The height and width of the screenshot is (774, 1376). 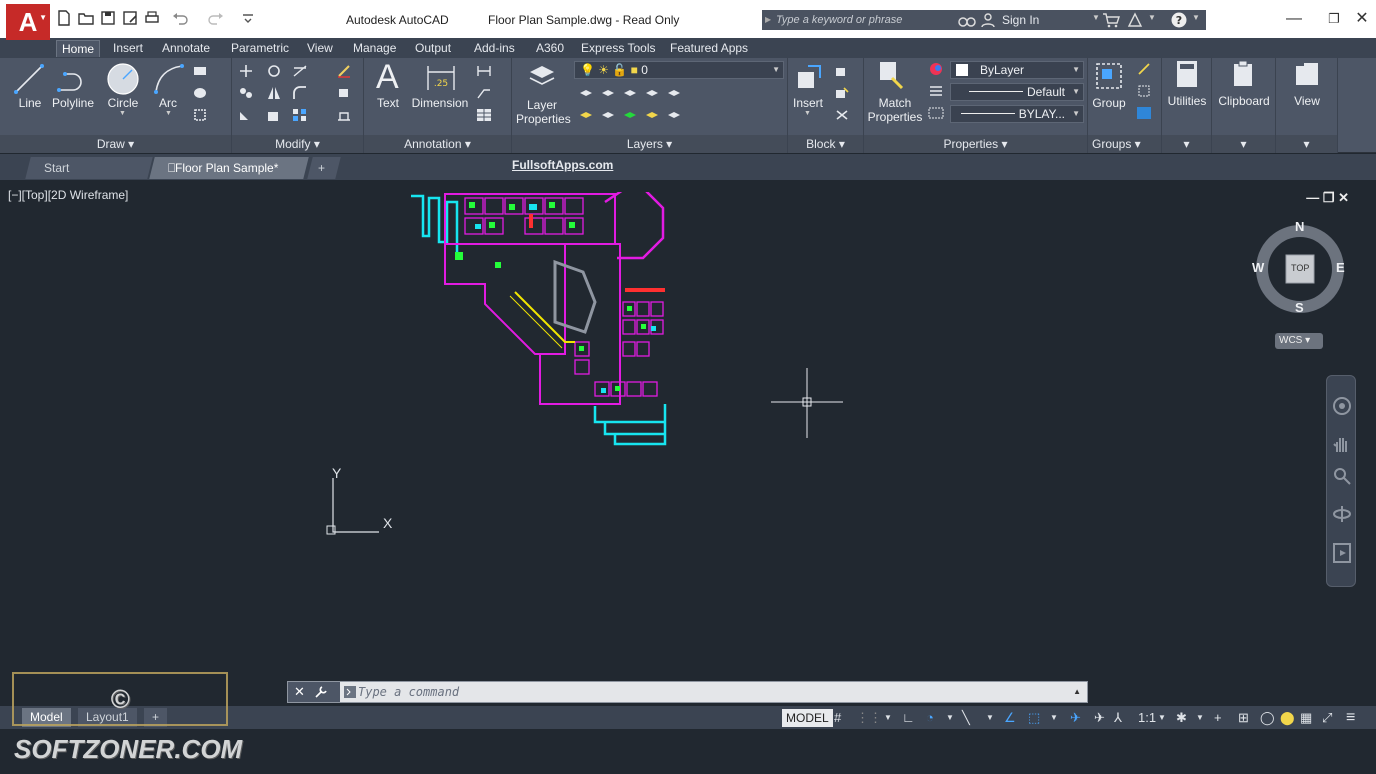 I want to click on tab-express-tools: Express Tools, so click(x=618, y=48).